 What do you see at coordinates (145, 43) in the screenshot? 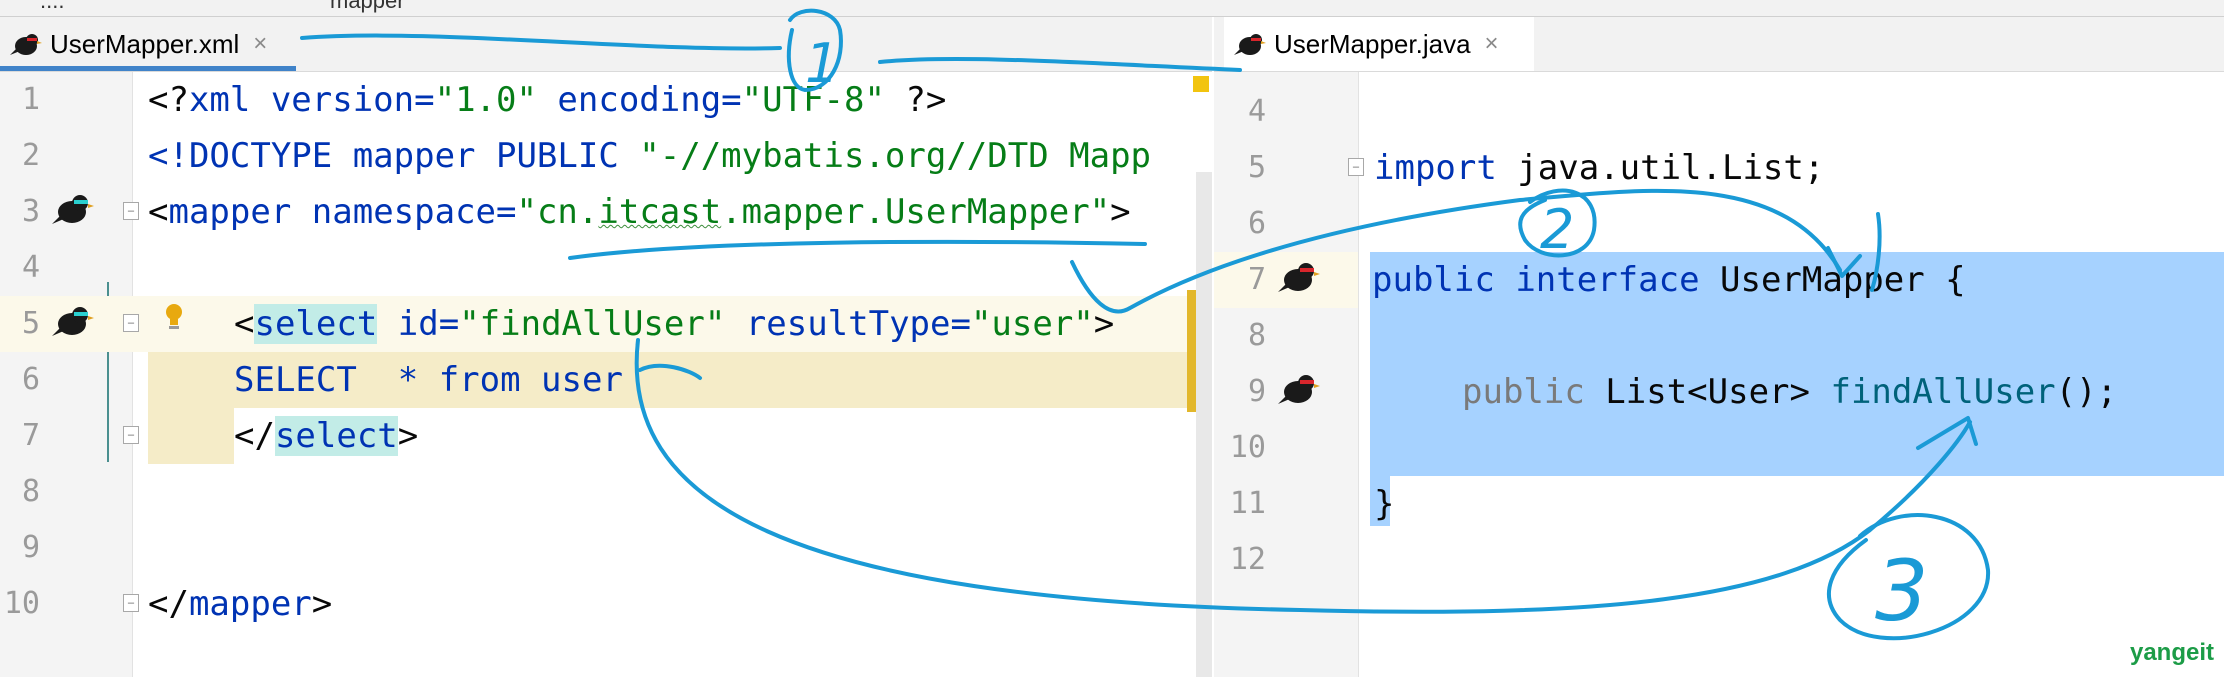
I see `tab-label: UserMapper.xml` at bounding box center [145, 43].